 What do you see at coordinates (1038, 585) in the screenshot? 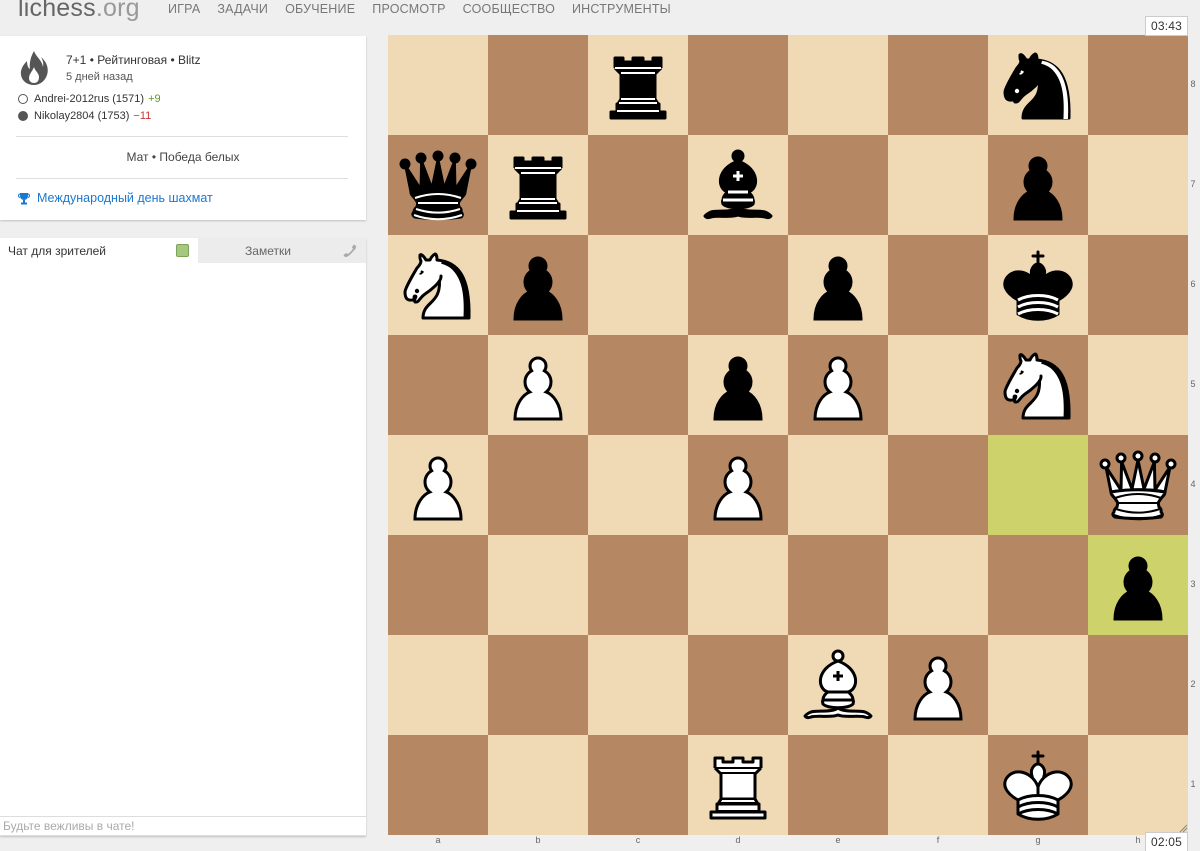
I see `square-g3` at bounding box center [1038, 585].